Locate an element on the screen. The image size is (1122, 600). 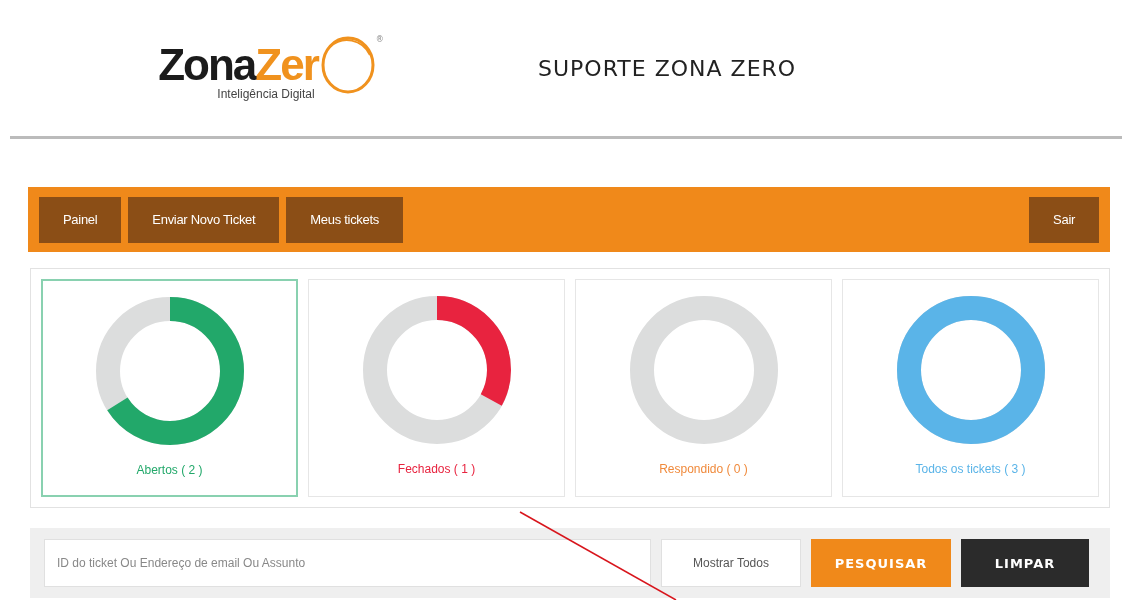
stat-label: Abertos ( 2 ) is located at coordinates (169, 470).